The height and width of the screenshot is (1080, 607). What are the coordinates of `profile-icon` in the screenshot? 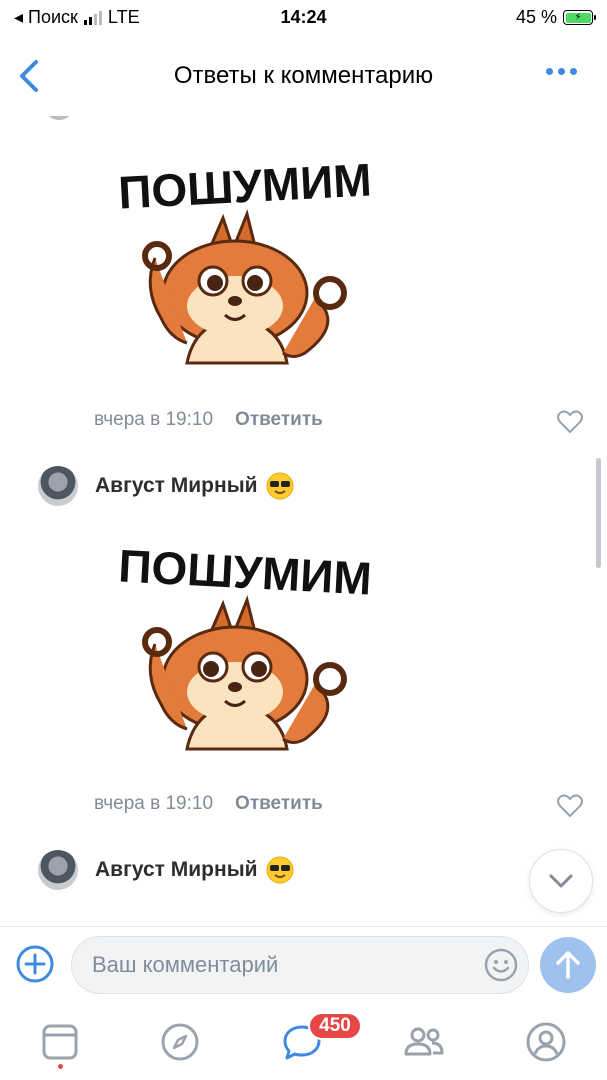 It's located at (546, 1042).